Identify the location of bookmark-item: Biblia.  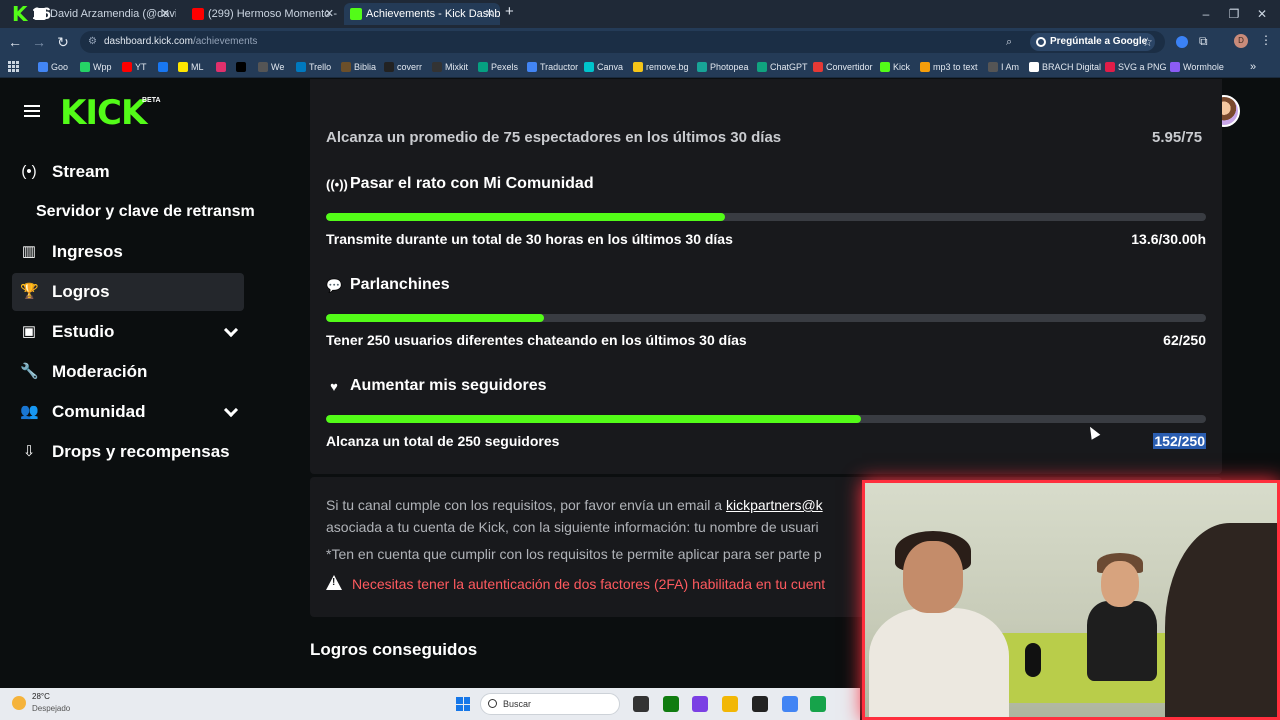
(358, 67).